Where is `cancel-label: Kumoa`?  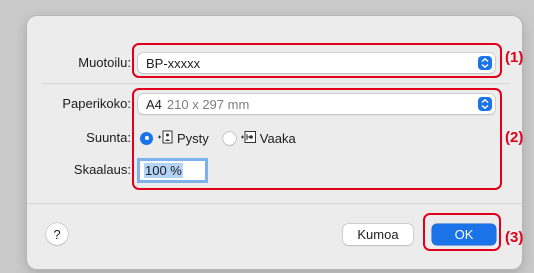
cancel-label: Kumoa is located at coordinates (378, 234).